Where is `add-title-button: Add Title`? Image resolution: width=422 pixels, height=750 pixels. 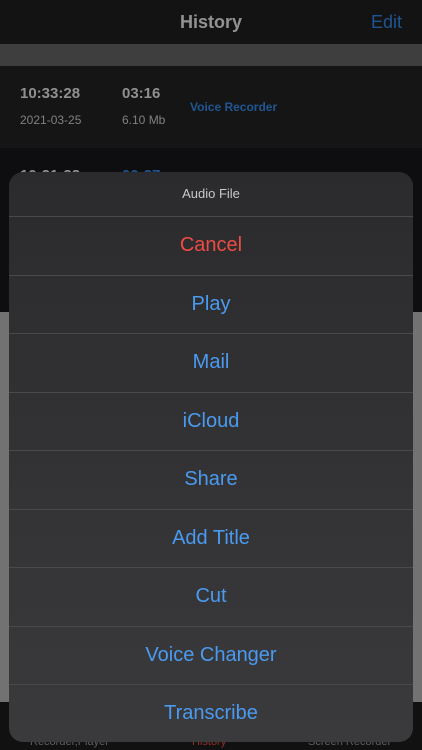
add-title-button: Add Title is located at coordinates (211, 539).